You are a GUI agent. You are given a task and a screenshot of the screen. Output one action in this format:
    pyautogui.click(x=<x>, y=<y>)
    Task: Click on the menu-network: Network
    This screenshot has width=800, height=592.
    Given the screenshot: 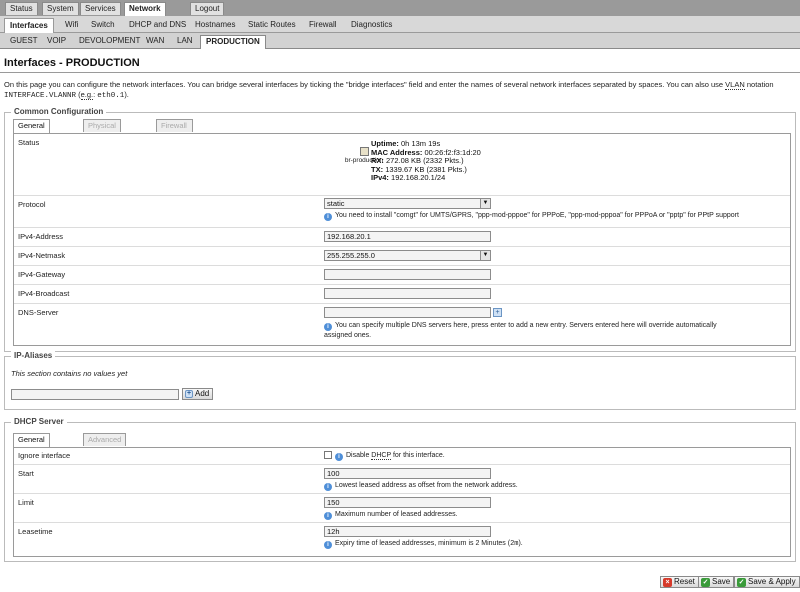 What is the action you would take?
    pyautogui.click(x=145, y=9)
    